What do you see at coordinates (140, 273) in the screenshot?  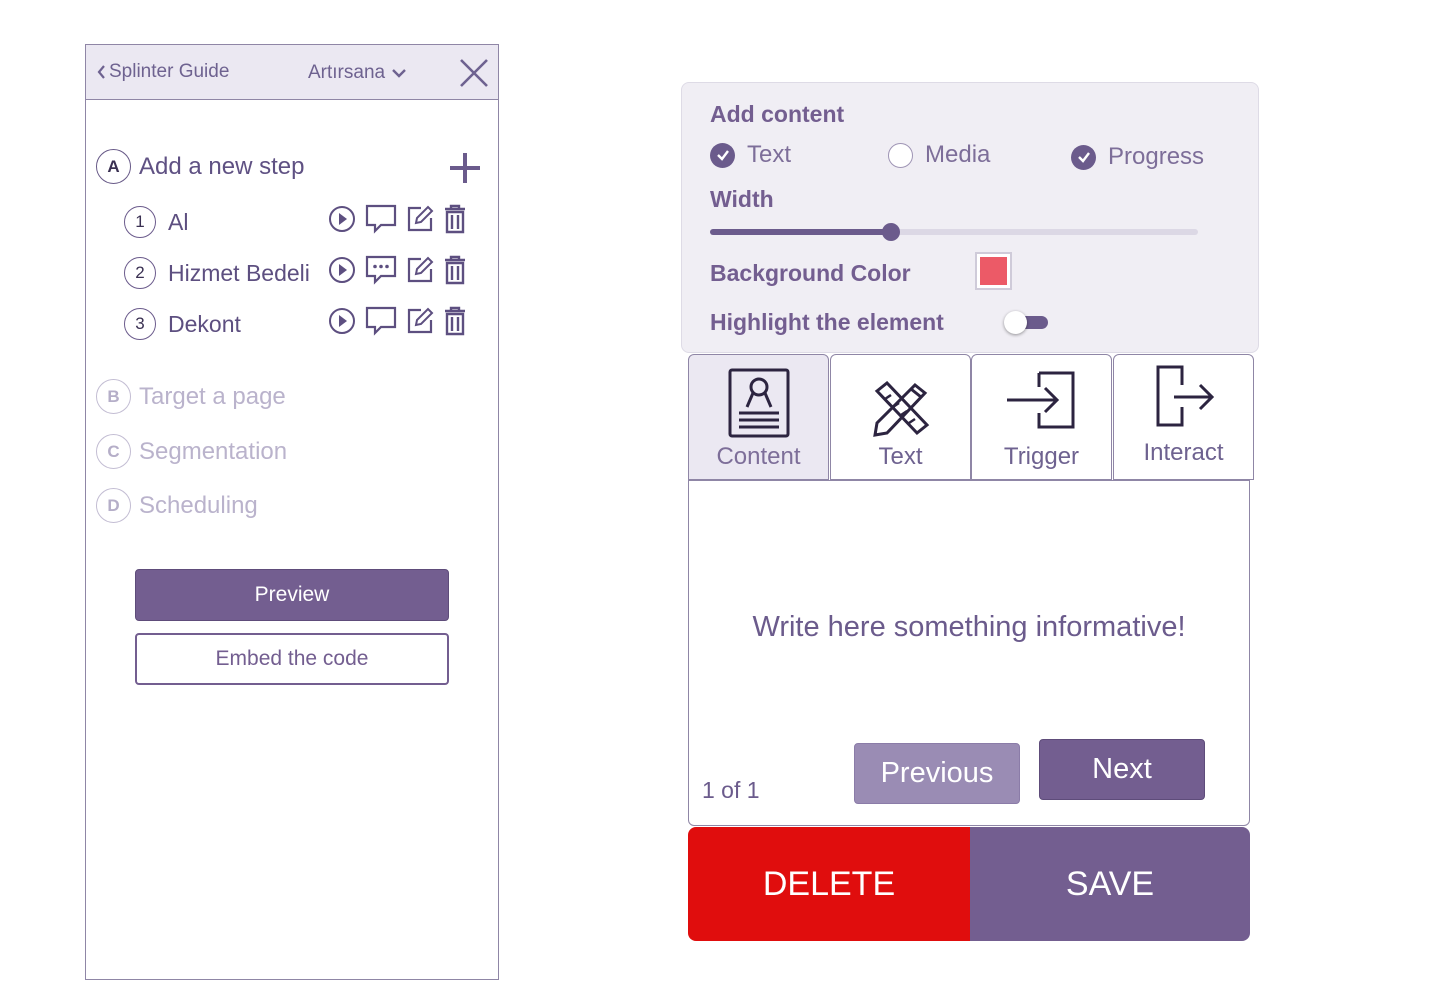 I see `step-number: 2` at bounding box center [140, 273].